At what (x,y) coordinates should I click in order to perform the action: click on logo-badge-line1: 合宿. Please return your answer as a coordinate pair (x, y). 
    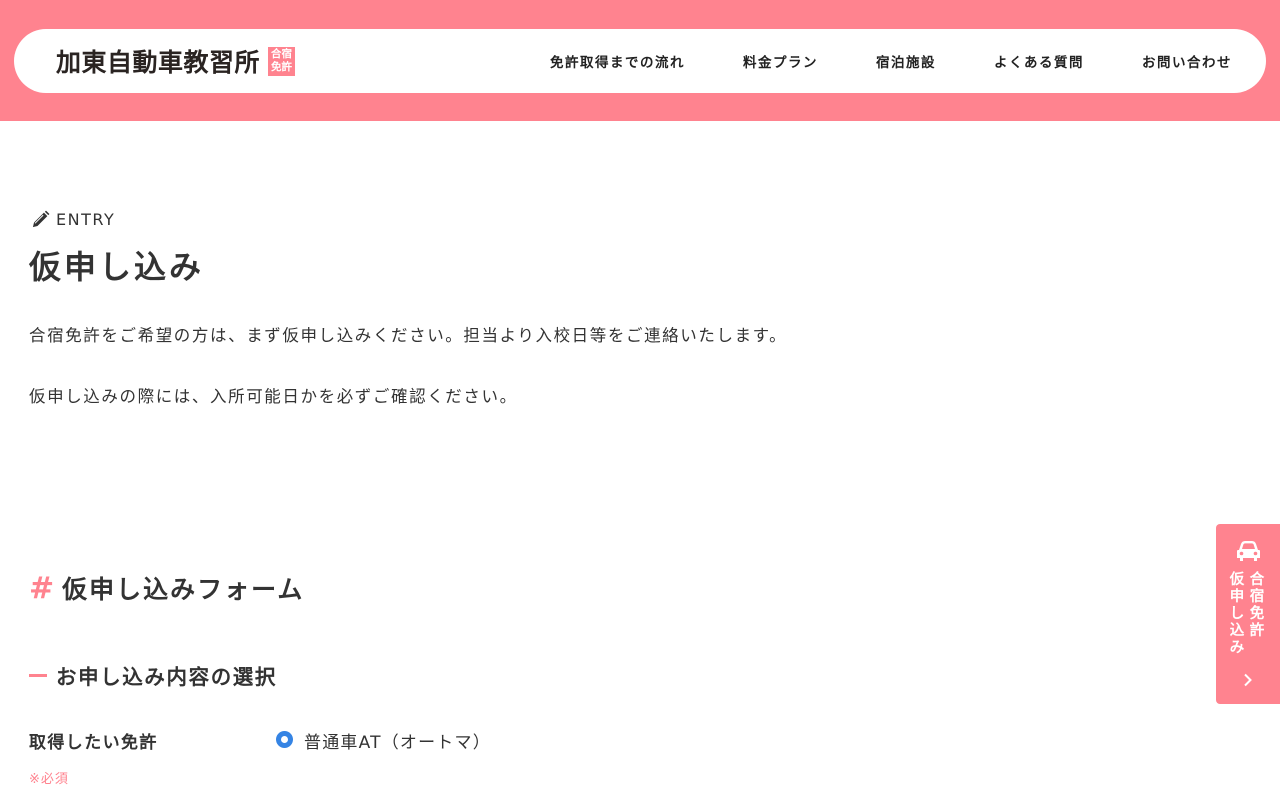
    Looking at the image, I should click on (282, 54).